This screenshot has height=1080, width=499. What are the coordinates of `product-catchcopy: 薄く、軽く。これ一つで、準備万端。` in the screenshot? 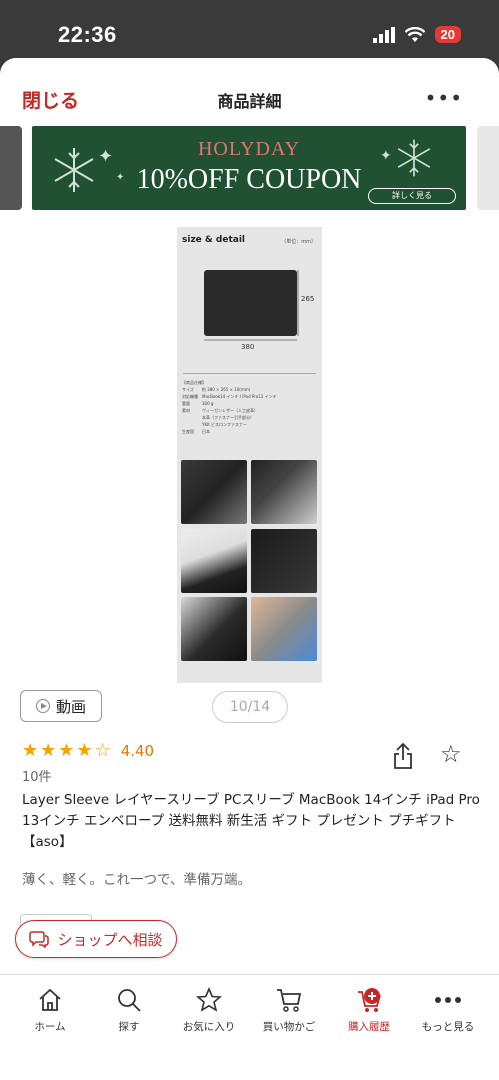 It's located at (136, 880).